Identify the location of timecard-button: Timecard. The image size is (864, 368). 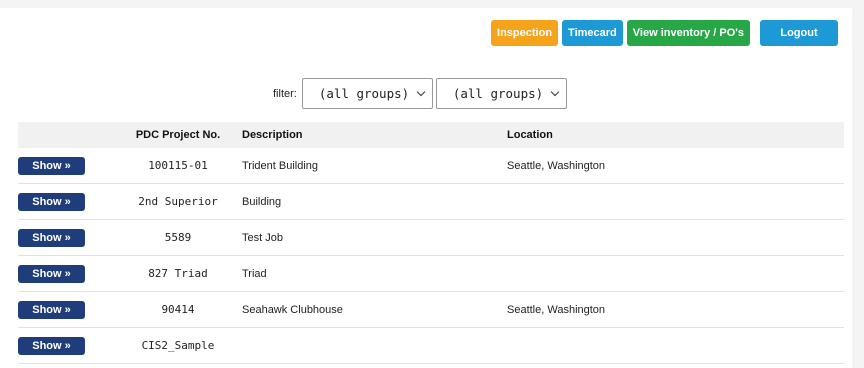
(592, 33).